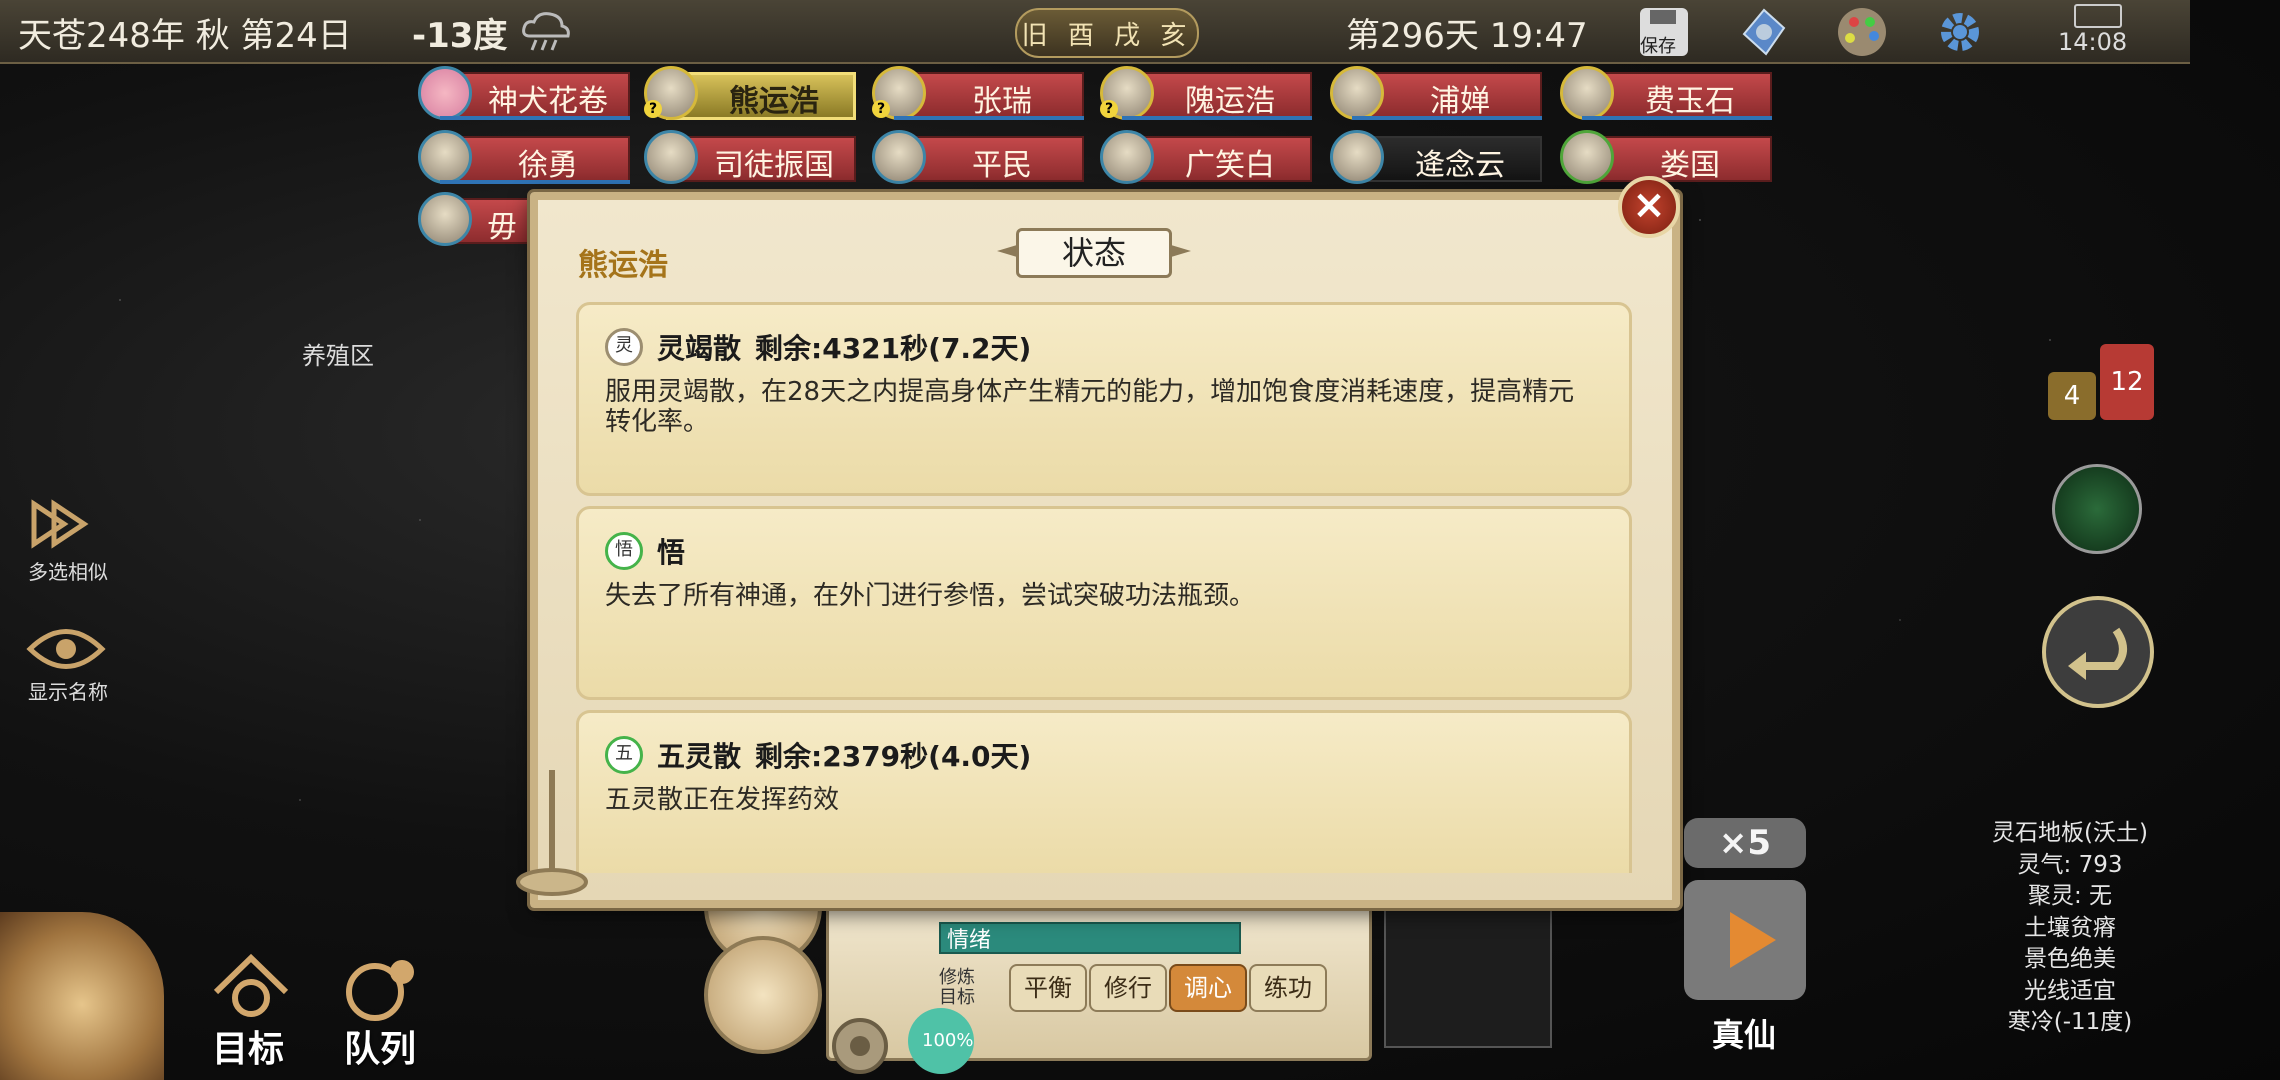 This screenshot has width=2280, height=1080. What do you see at coordinates (930, 596) in the screenshot?
I see `effect-description: 失去了所有神通，在外门进行参悟，尝试突破功法瓶颈。` at bounding box center [930, 596].